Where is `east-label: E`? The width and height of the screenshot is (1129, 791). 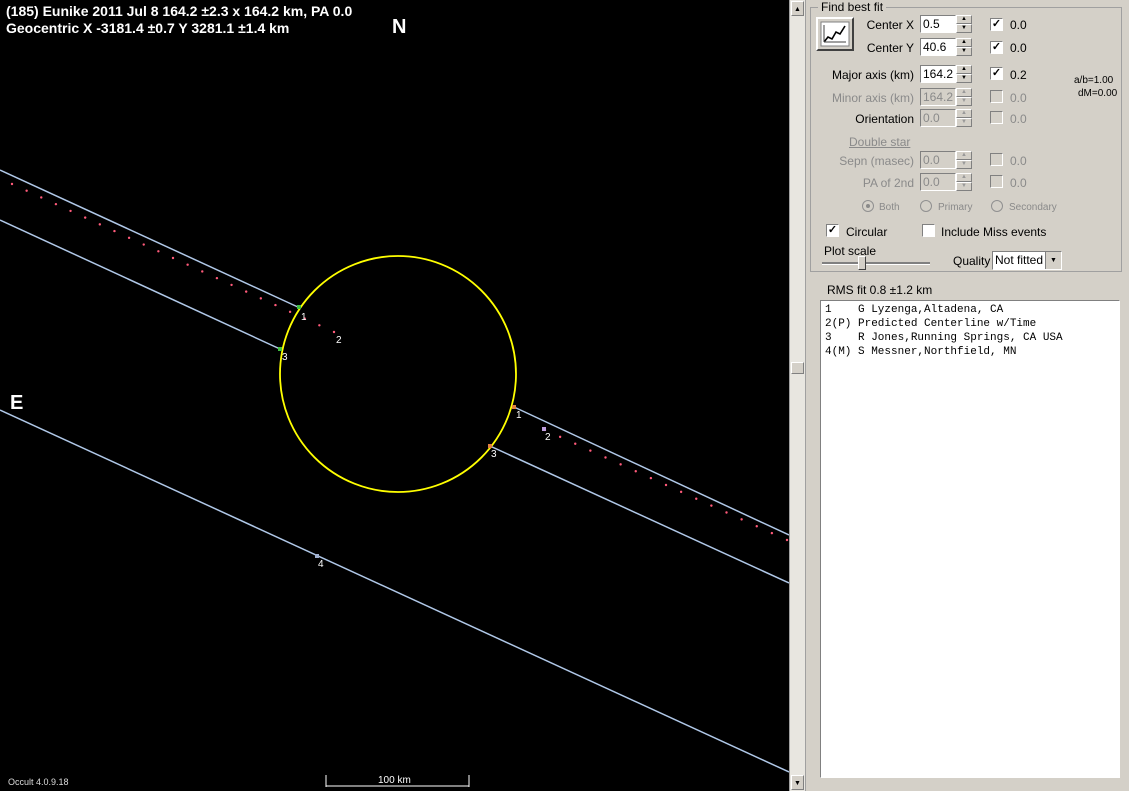
east-label: E is located at coordinates (17, 403).